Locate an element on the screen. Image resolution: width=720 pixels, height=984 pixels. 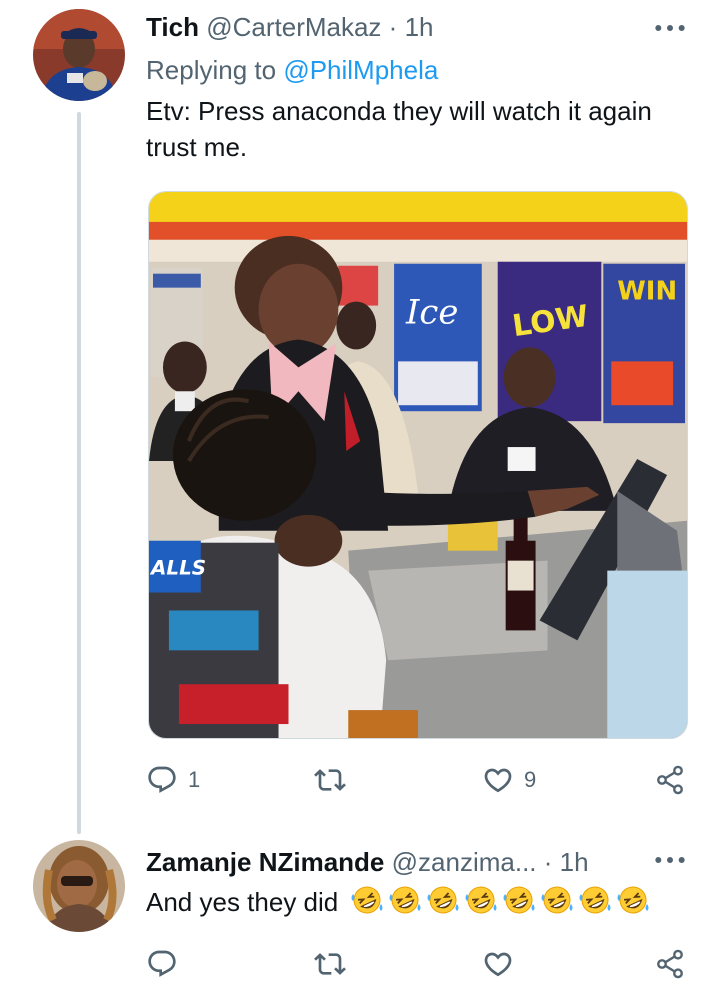
retweet-button is located at coordinates (335, 780).